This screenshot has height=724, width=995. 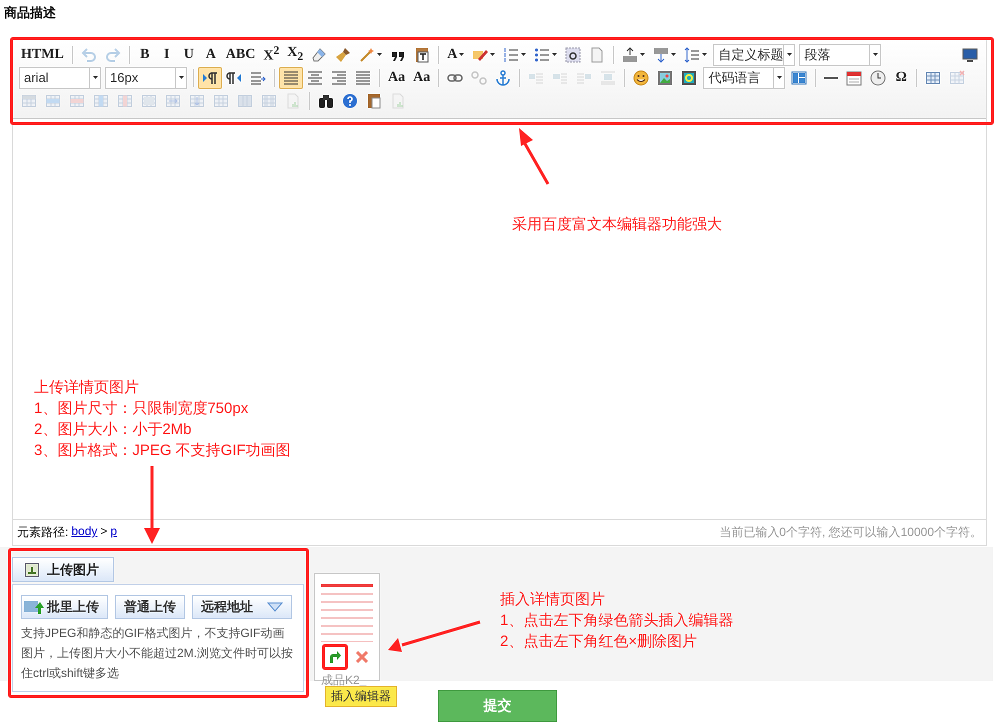 What do you see at coordinates (157, 653) in the screenshot?
I see `upload-hint: 支持JPEG和静态的GIF格式图片，不支持GIF动画图片，上传图片大小不能超过2M.浏览文件时可以按住ctrl或shift键多选` at bounding box center [157, 653].